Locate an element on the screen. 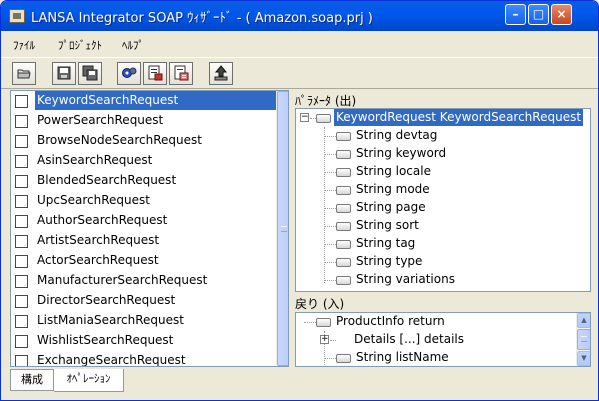 The width and height of the screenshot is (599, 401). request-list-item: UpcSearchRequest is located at coordinates (143, 201).